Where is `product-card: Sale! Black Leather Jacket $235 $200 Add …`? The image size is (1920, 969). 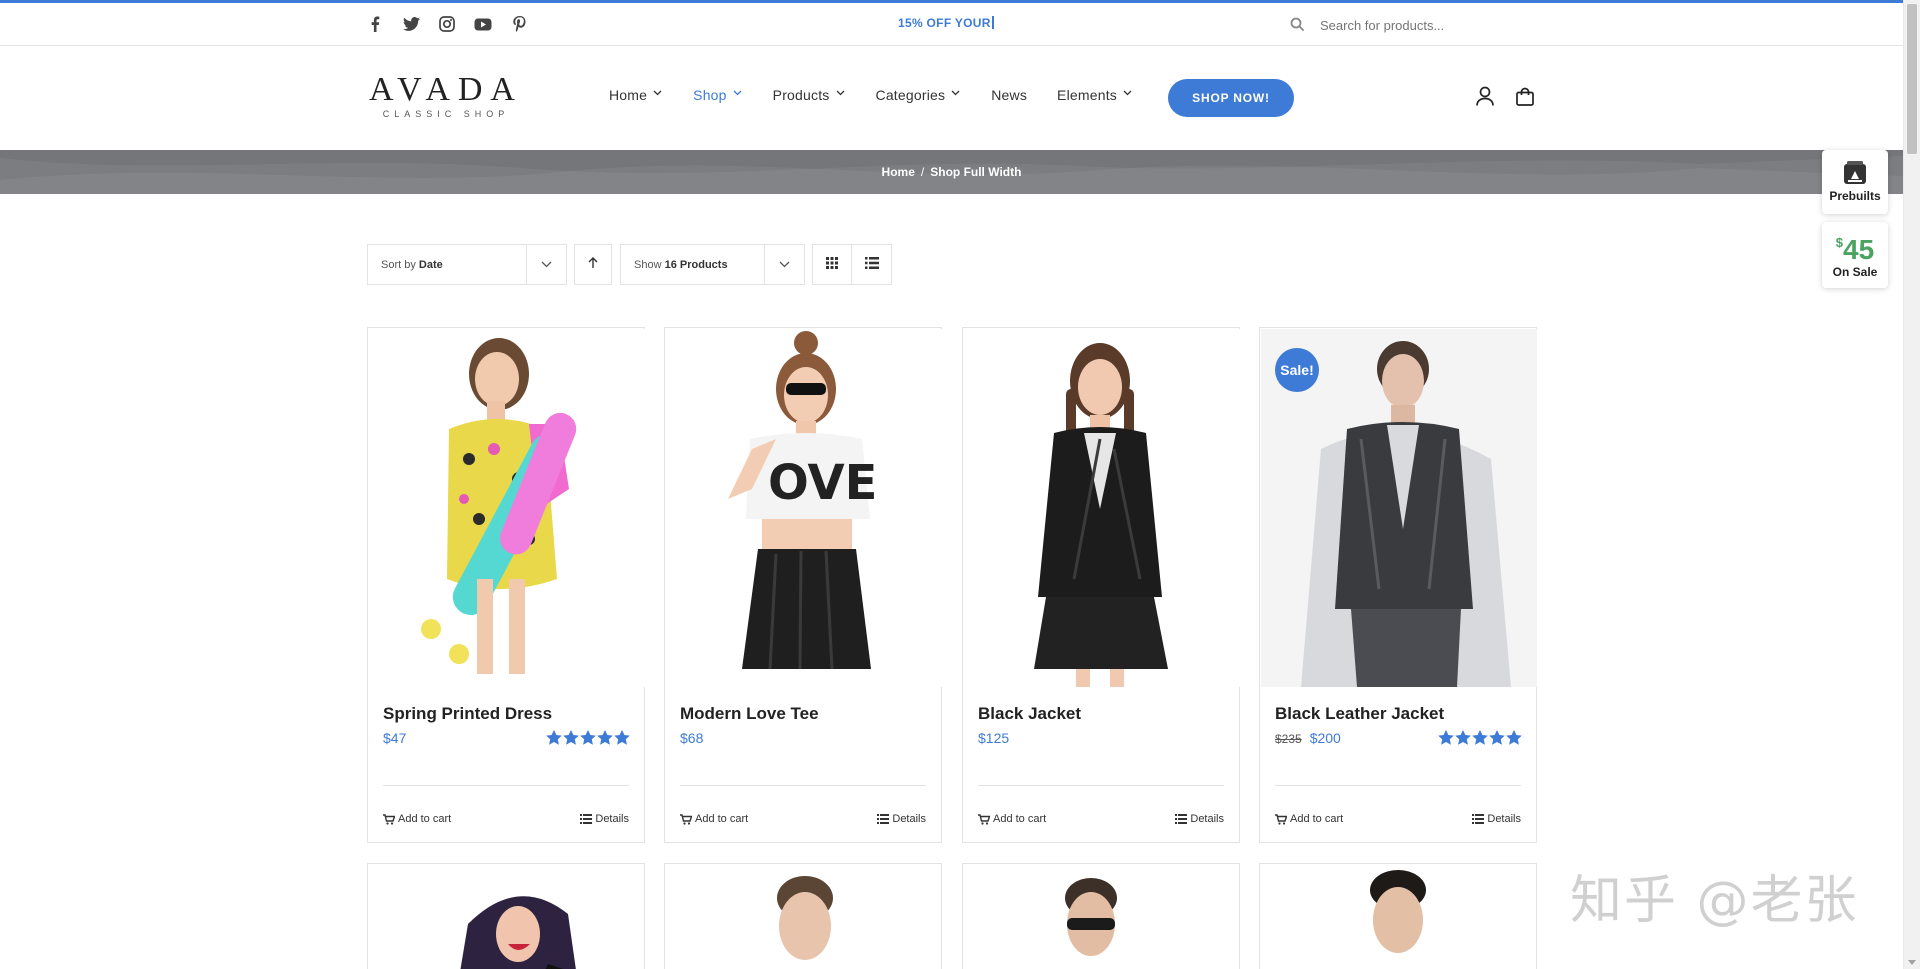
product-card: Sale! Black Leather Jacket $235 $200 Add … is located at coordinates (1398, 585).